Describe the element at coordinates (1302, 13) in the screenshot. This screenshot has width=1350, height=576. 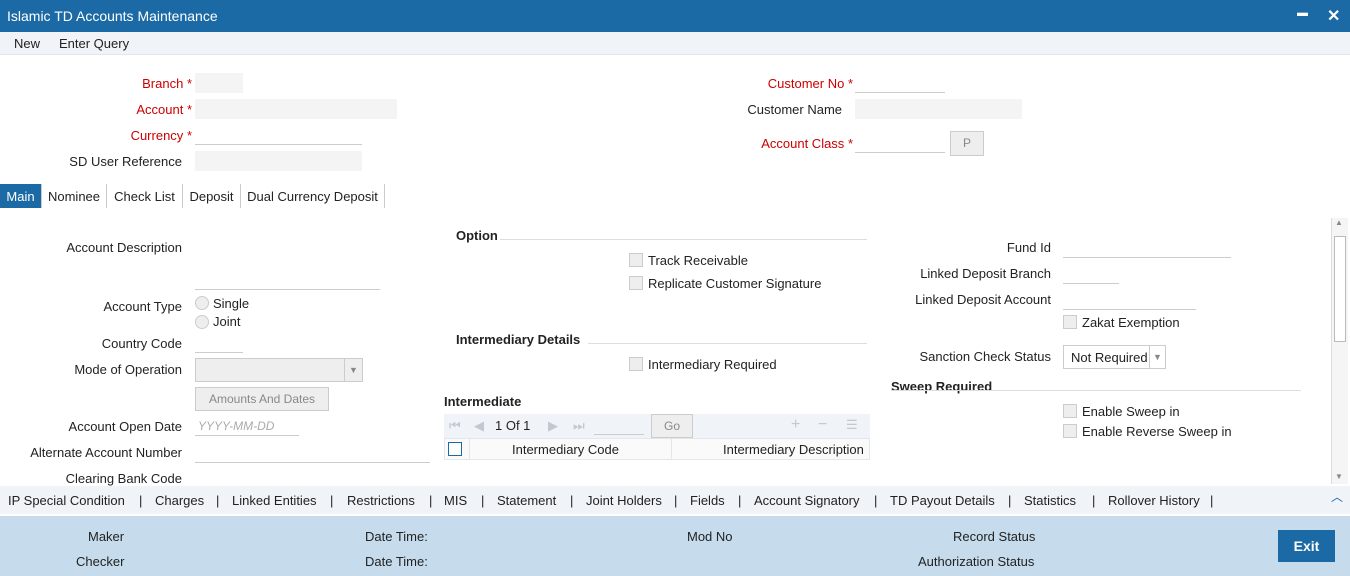
I see `minimize-icon: ▬` at that location.